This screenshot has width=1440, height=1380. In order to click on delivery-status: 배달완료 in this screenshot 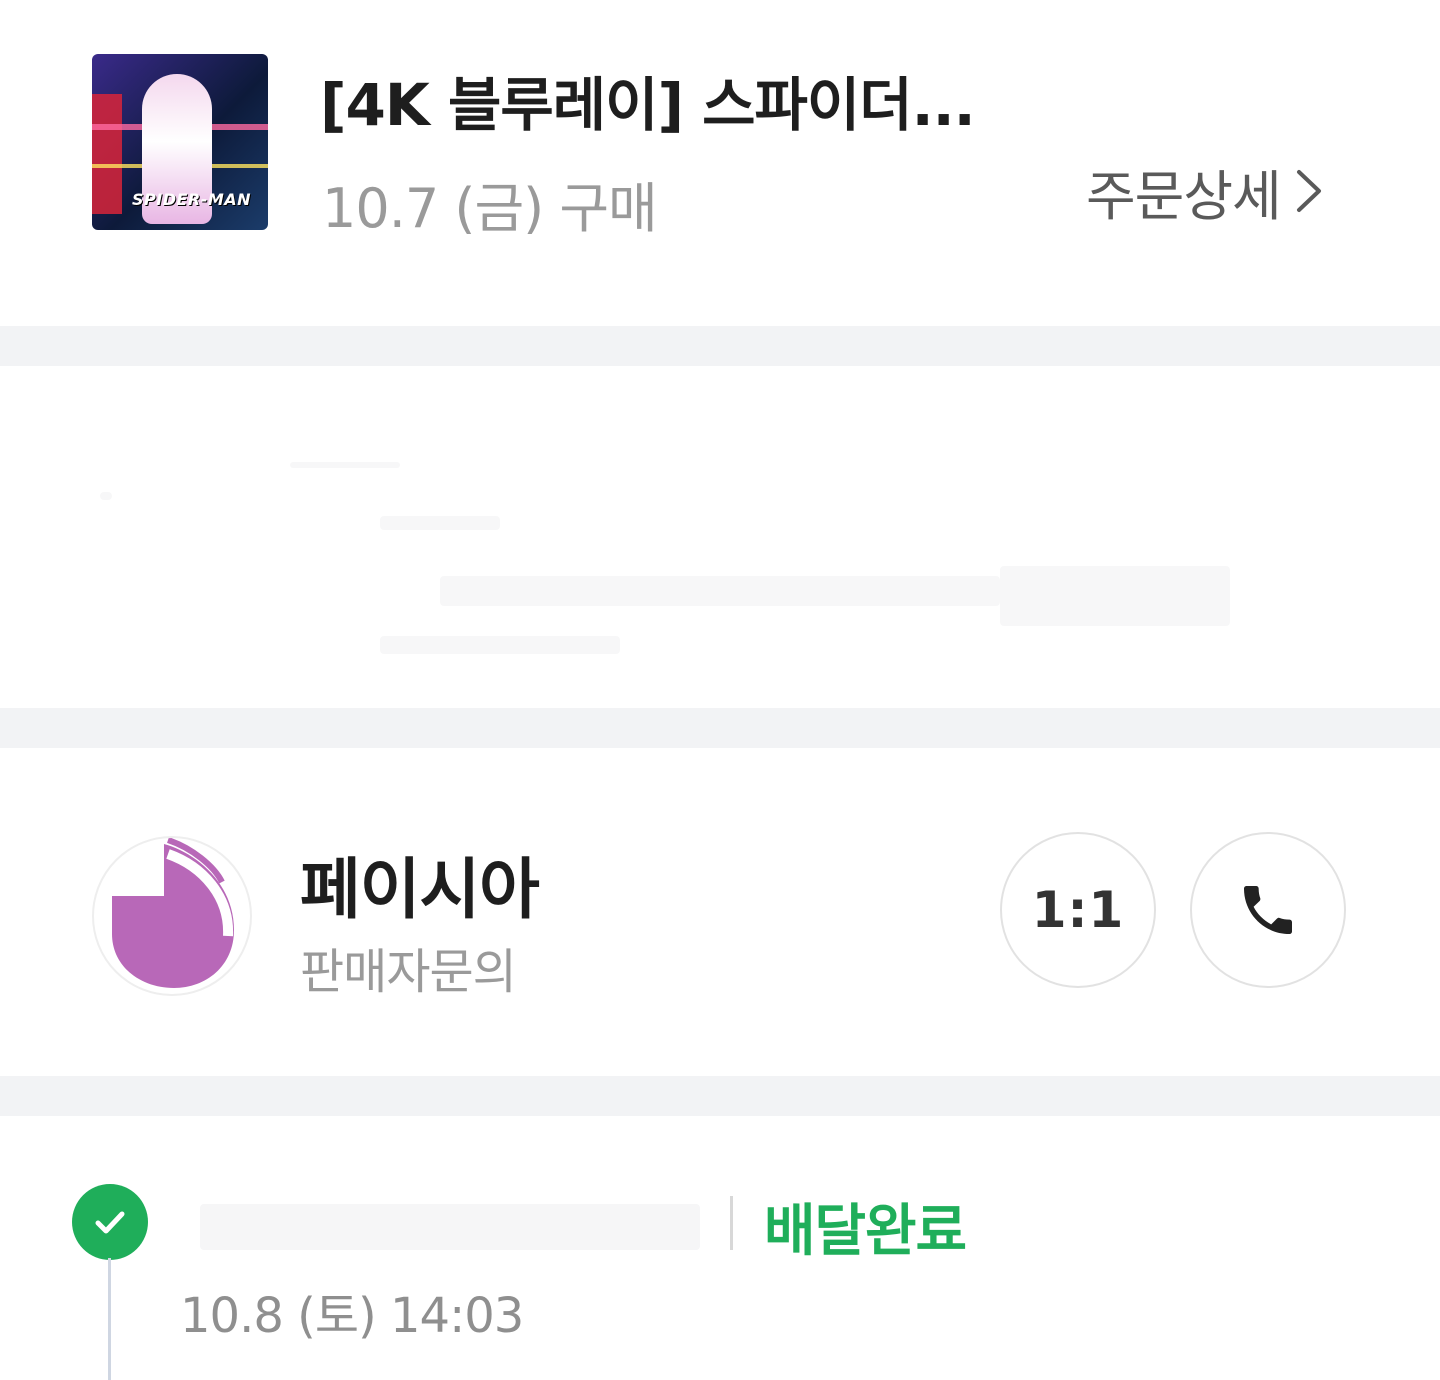, I will do `click(865, 1231)`.